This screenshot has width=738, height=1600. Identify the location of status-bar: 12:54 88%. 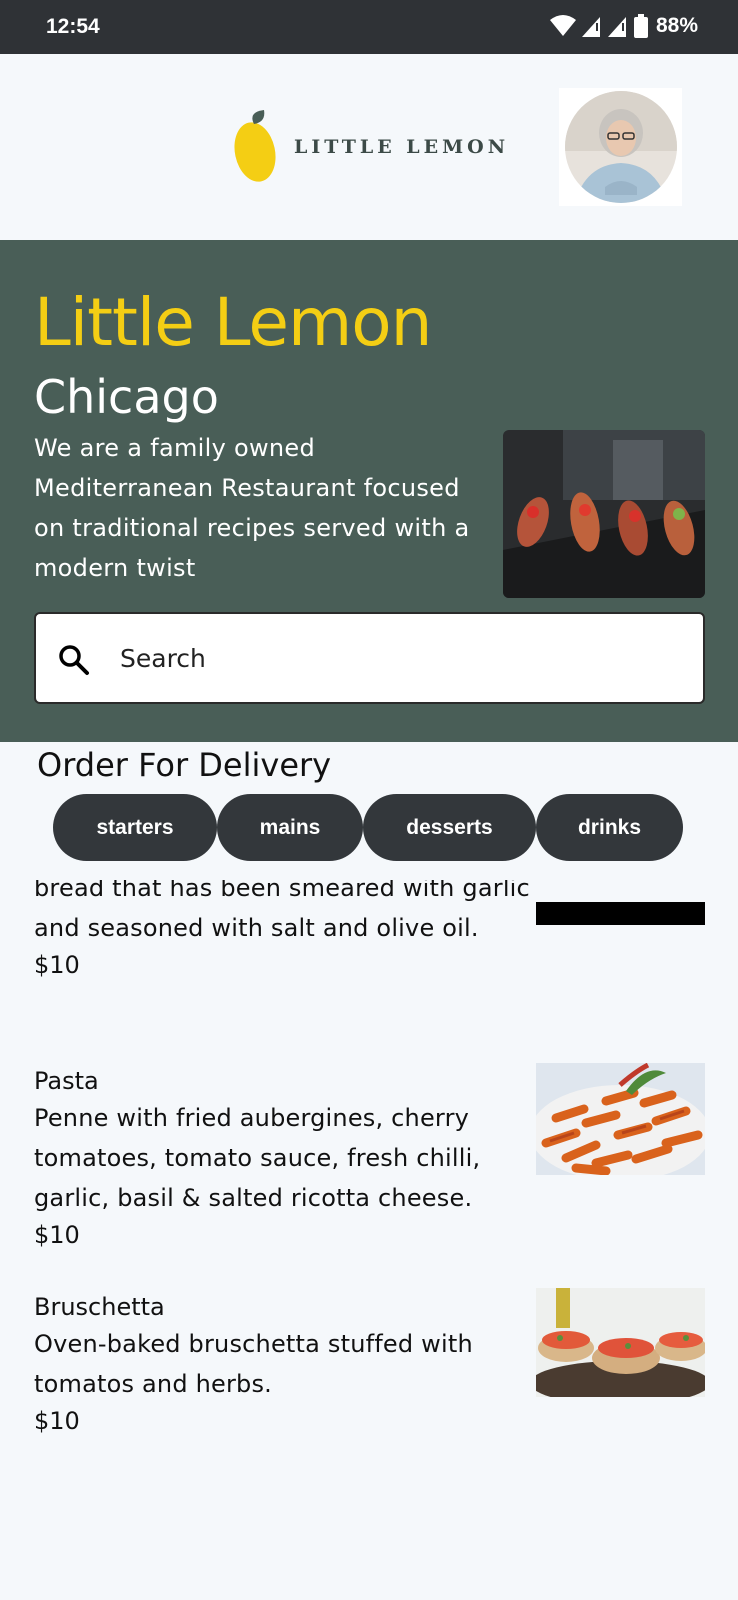
(369, 27).